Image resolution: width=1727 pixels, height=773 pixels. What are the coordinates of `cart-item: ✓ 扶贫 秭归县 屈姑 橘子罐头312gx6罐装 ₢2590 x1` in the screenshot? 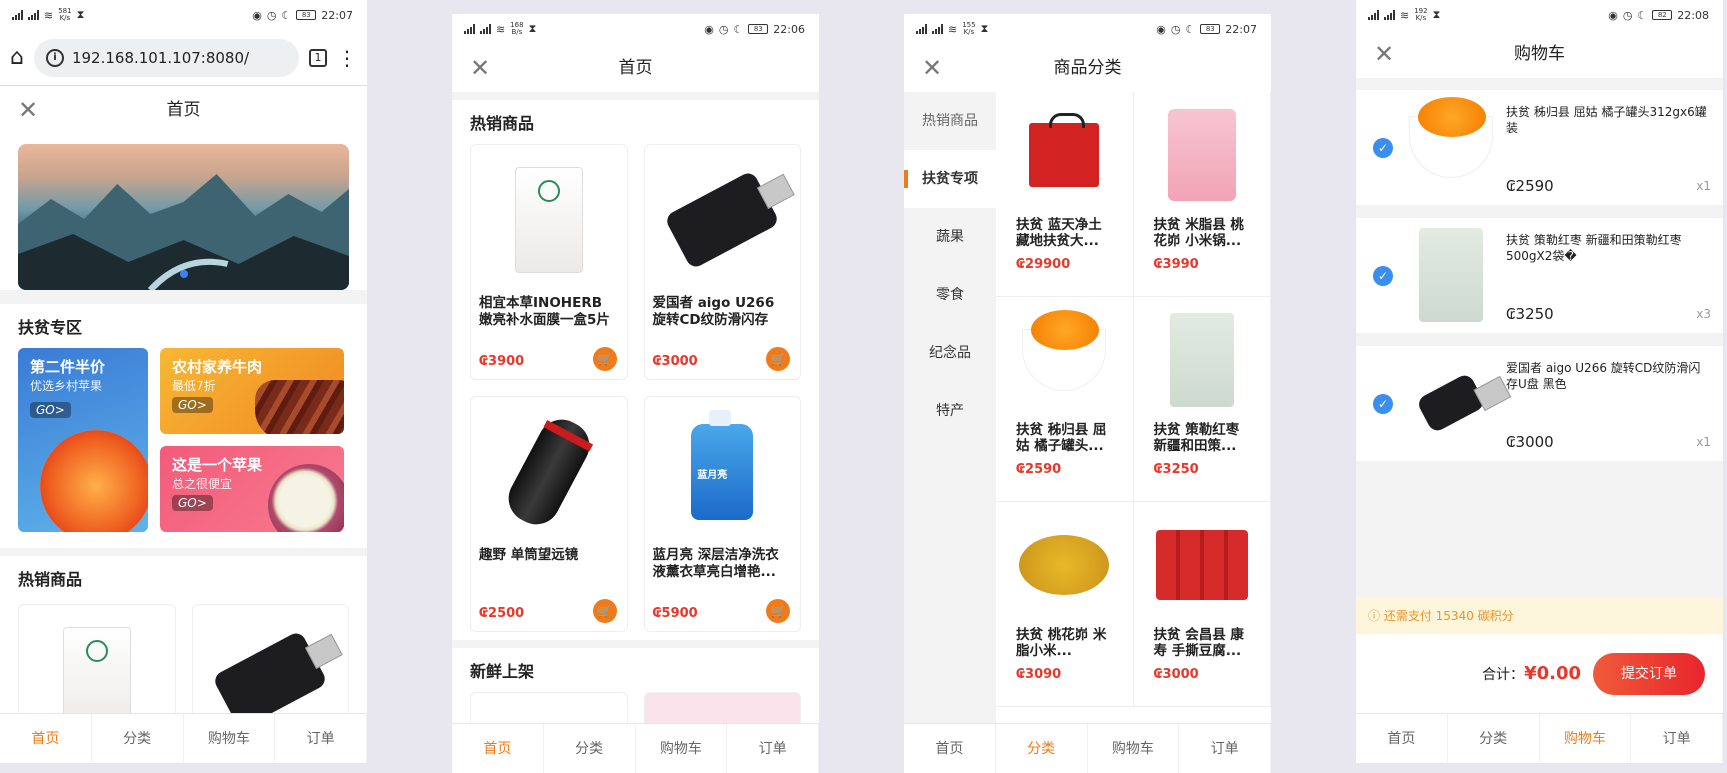 It's located at (1539, 147).